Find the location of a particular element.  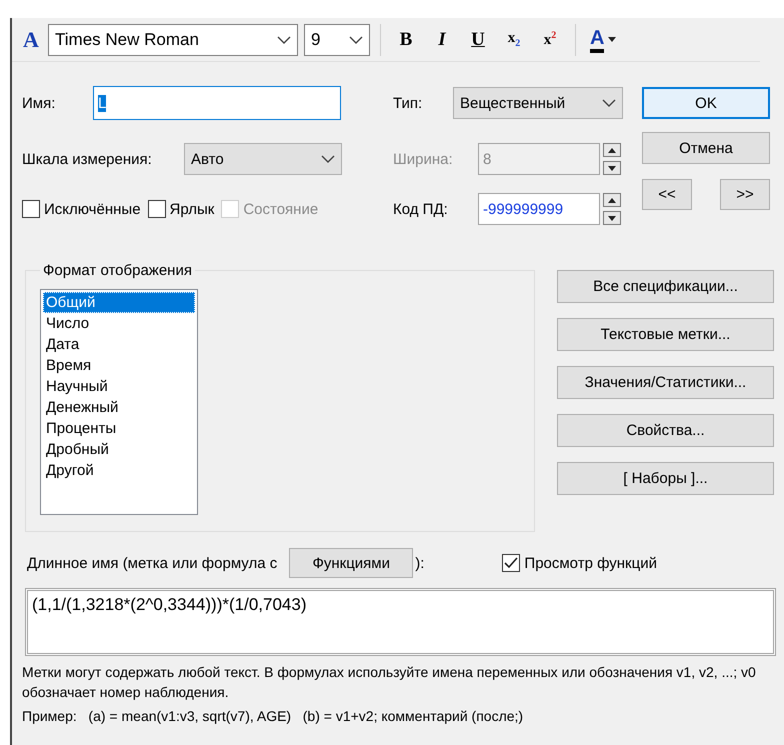

checkbox: Просмотр функций is located at coordinates (579, 563).